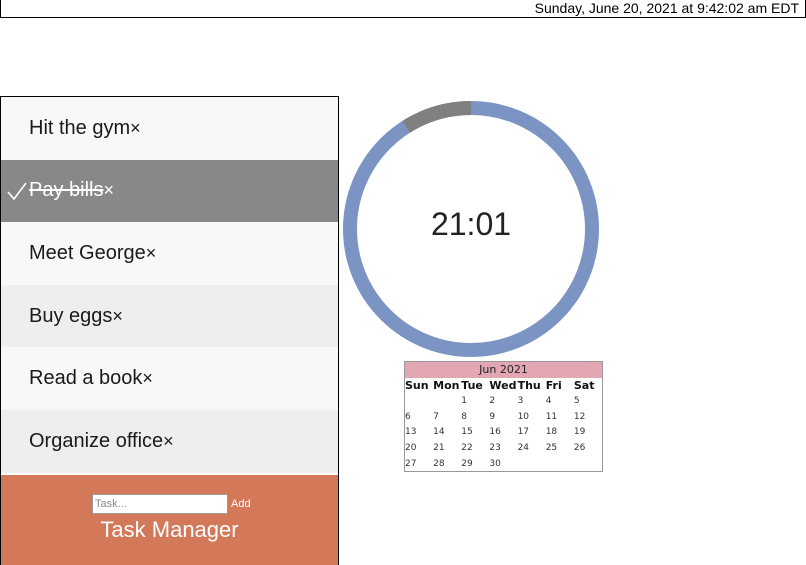  I want to click on calendar-day: 4, so click(560, 401).